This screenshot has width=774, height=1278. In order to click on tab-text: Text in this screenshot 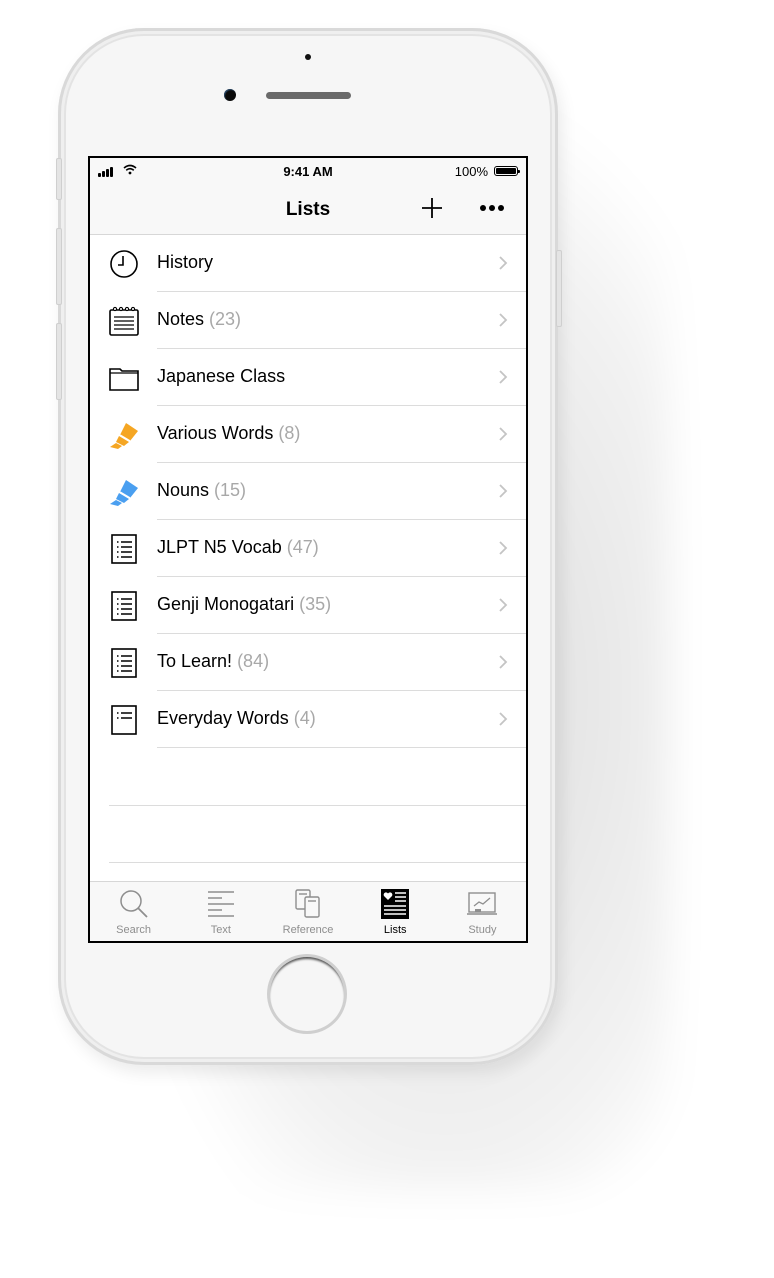, I will do `click(220, 911)`.